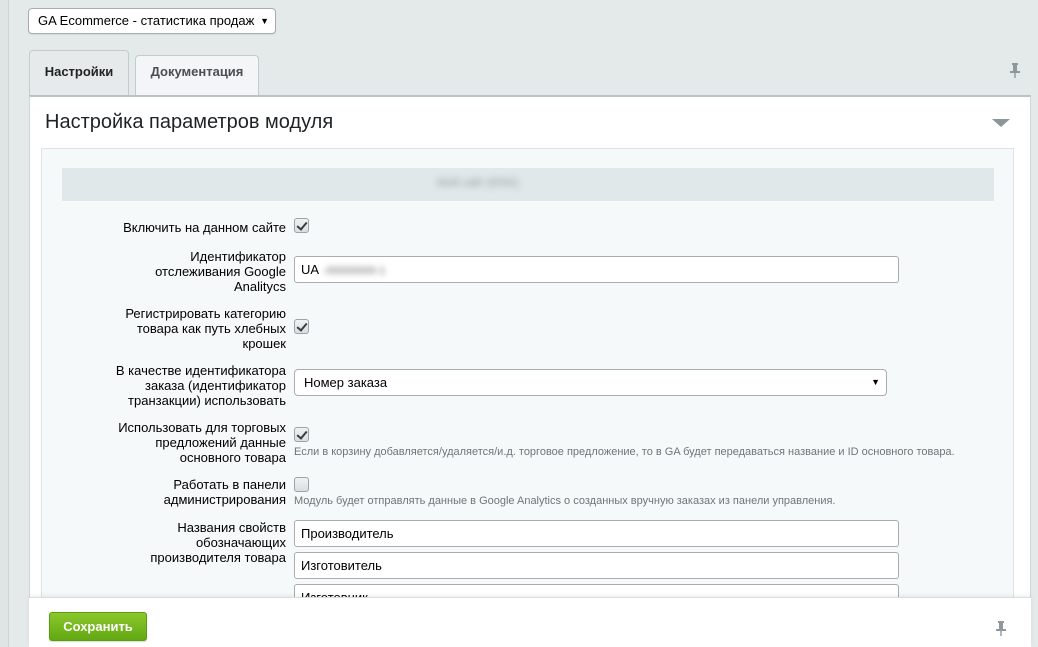  What do you see at coordinates (4, 323) in the screenshot?
I see `left-strip` at bounding box center [4, 323].